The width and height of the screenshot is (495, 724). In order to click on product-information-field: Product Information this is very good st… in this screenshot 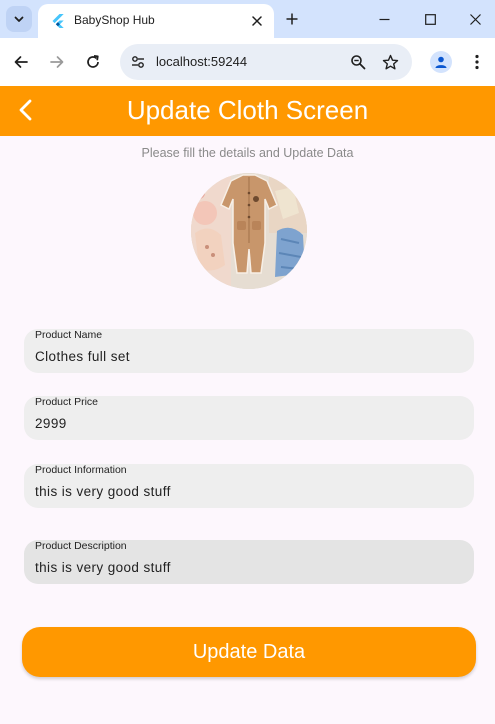, I will do `click(249, 486)`.